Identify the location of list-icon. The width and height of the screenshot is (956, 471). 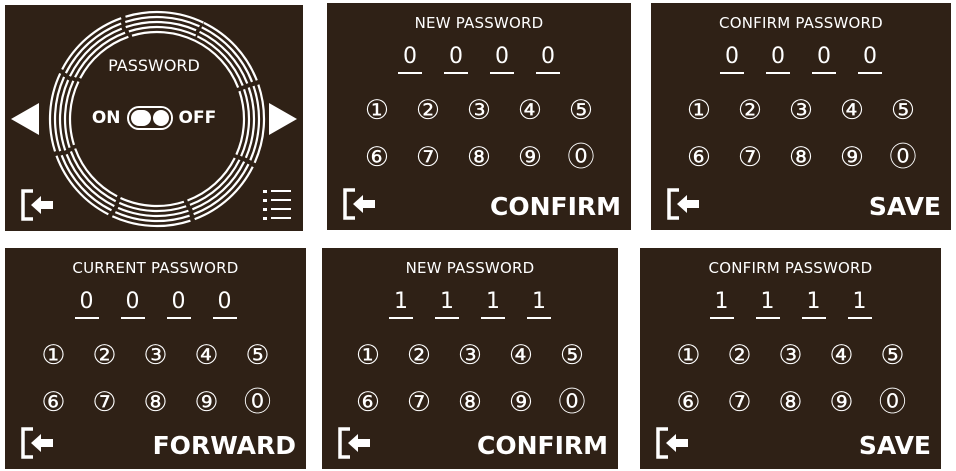
(277, 204).